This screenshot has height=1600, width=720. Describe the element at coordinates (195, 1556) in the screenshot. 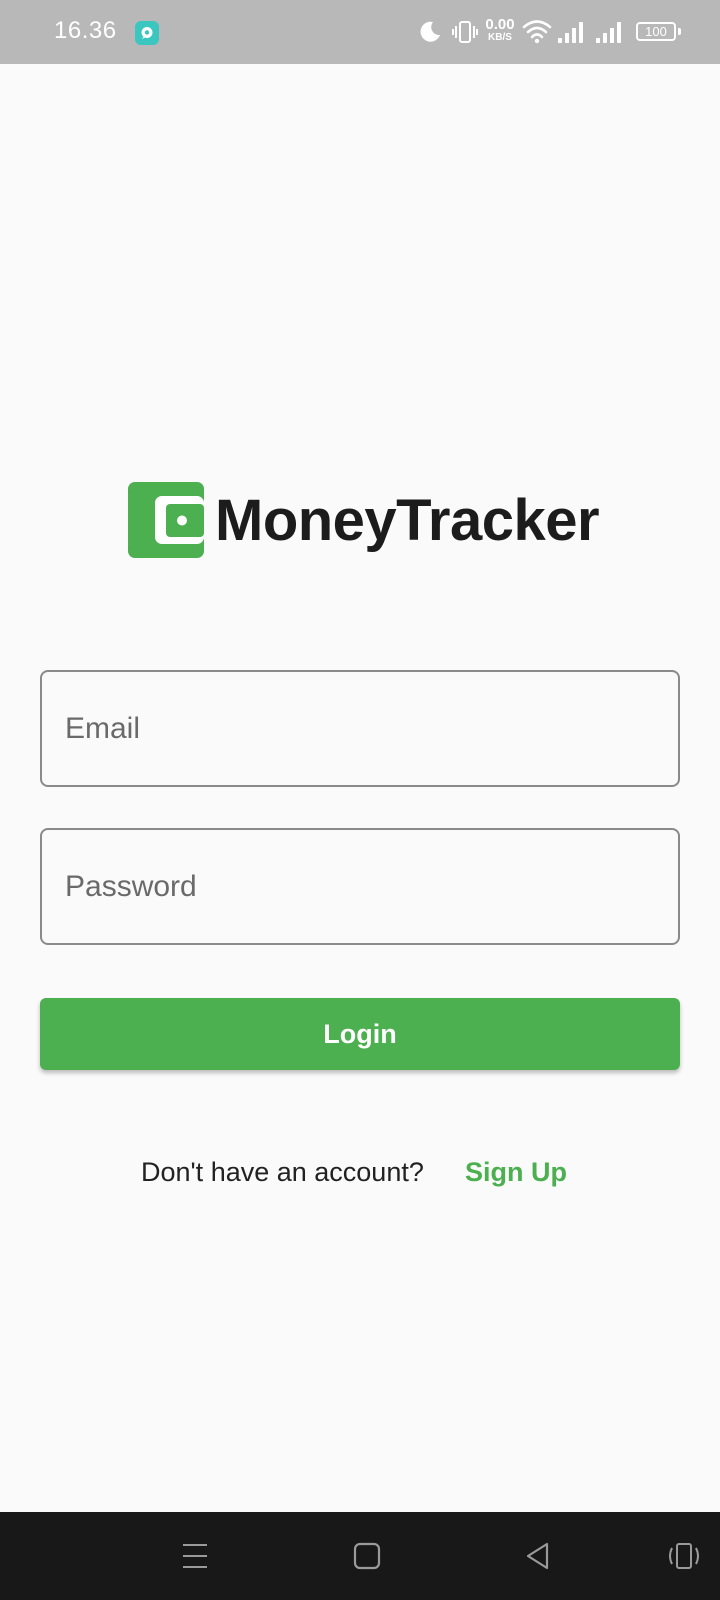

I see `menu-icon` at that location.